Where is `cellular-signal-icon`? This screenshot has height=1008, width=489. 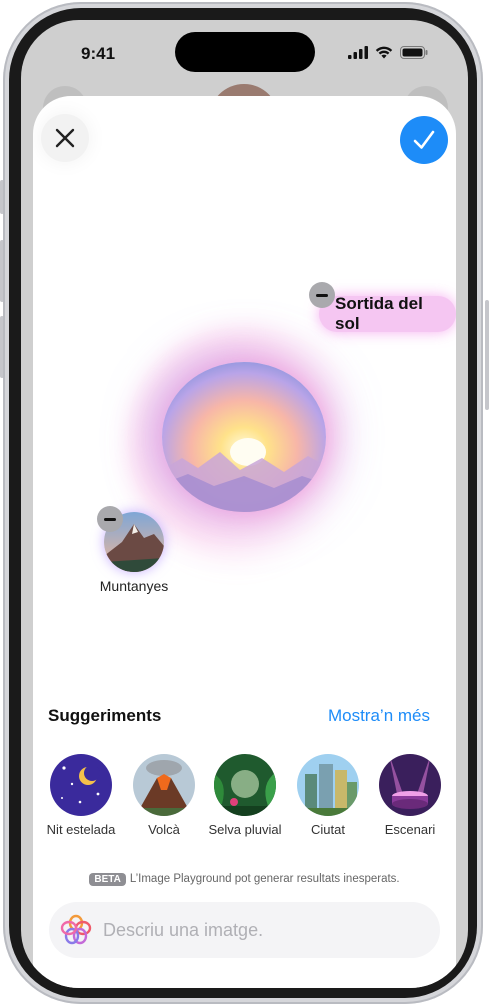 cellular-signal-icon is located at coordinates (358, 52).